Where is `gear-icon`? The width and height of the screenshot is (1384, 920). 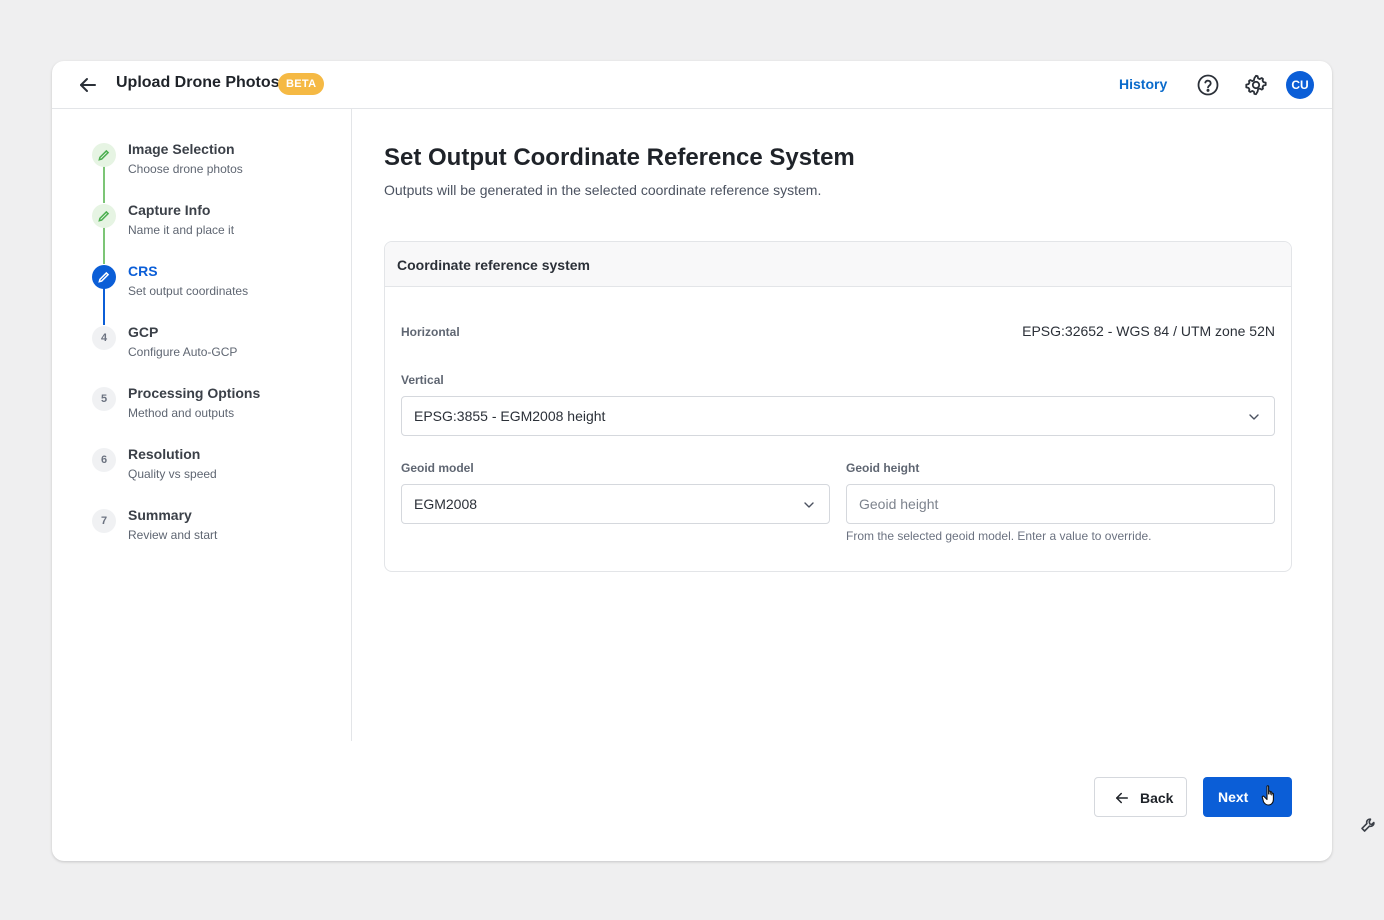
gear-icon is located at coordinates (1256, 85).